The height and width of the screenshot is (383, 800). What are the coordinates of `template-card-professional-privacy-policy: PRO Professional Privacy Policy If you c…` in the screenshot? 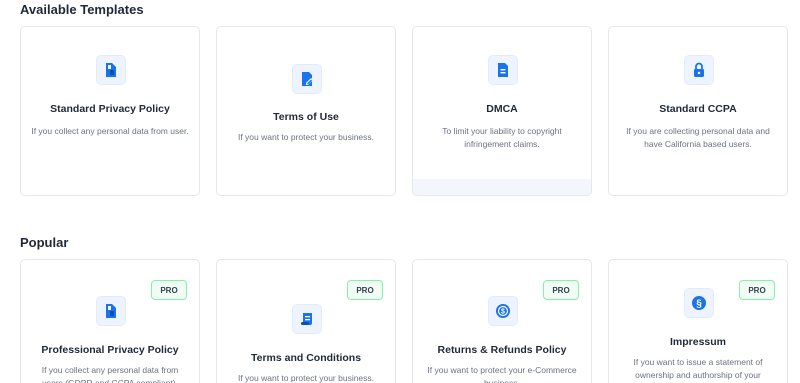 It's located at (110, 321).